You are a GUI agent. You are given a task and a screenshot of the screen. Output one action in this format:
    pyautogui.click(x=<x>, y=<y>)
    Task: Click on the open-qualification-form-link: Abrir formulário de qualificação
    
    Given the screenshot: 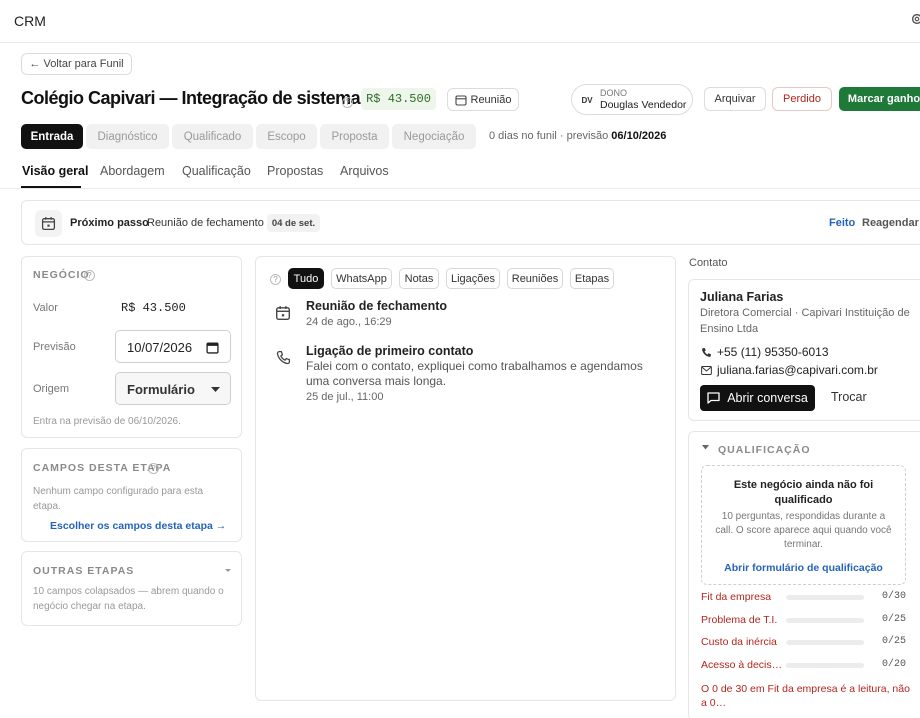 What is the action you would take?
    pyautogui.click(x=803, y=568)
    